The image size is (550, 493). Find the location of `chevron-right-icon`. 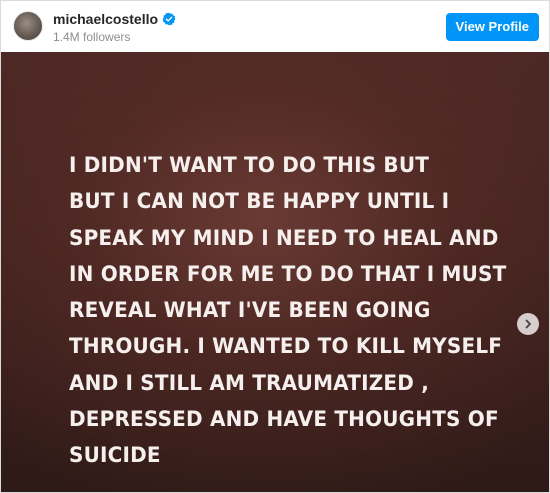

chevron-right-icon is located at coordinates (528, 324).